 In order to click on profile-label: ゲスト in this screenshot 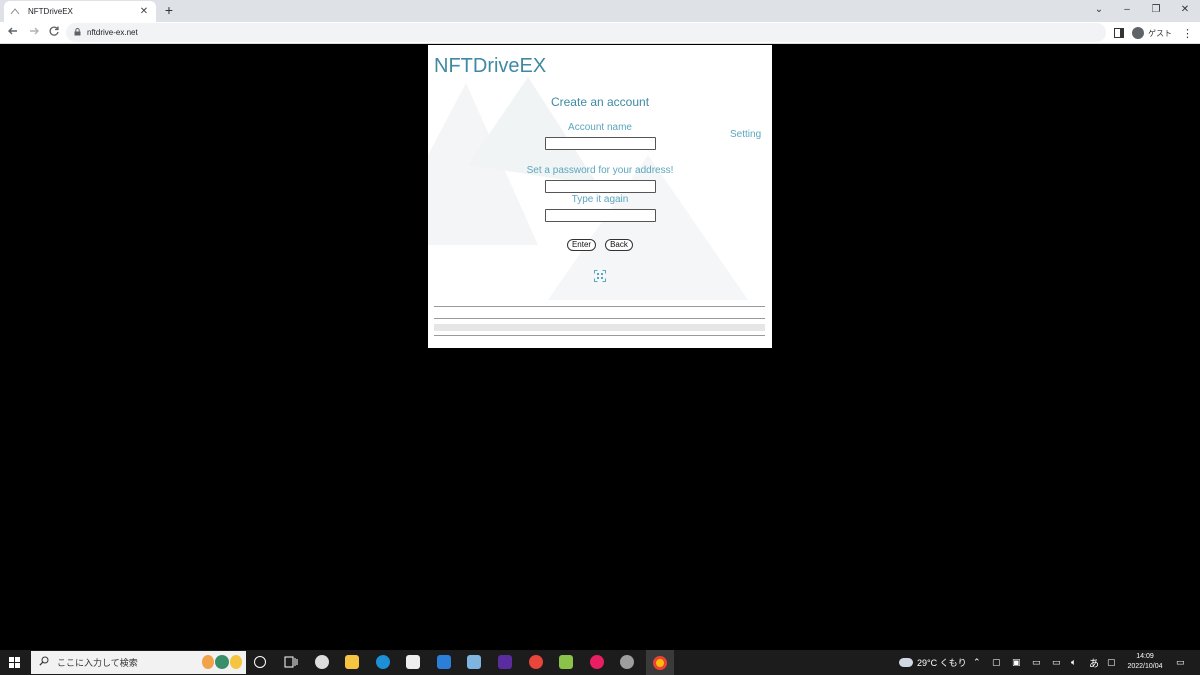, I will do `click(1160, 33)`.